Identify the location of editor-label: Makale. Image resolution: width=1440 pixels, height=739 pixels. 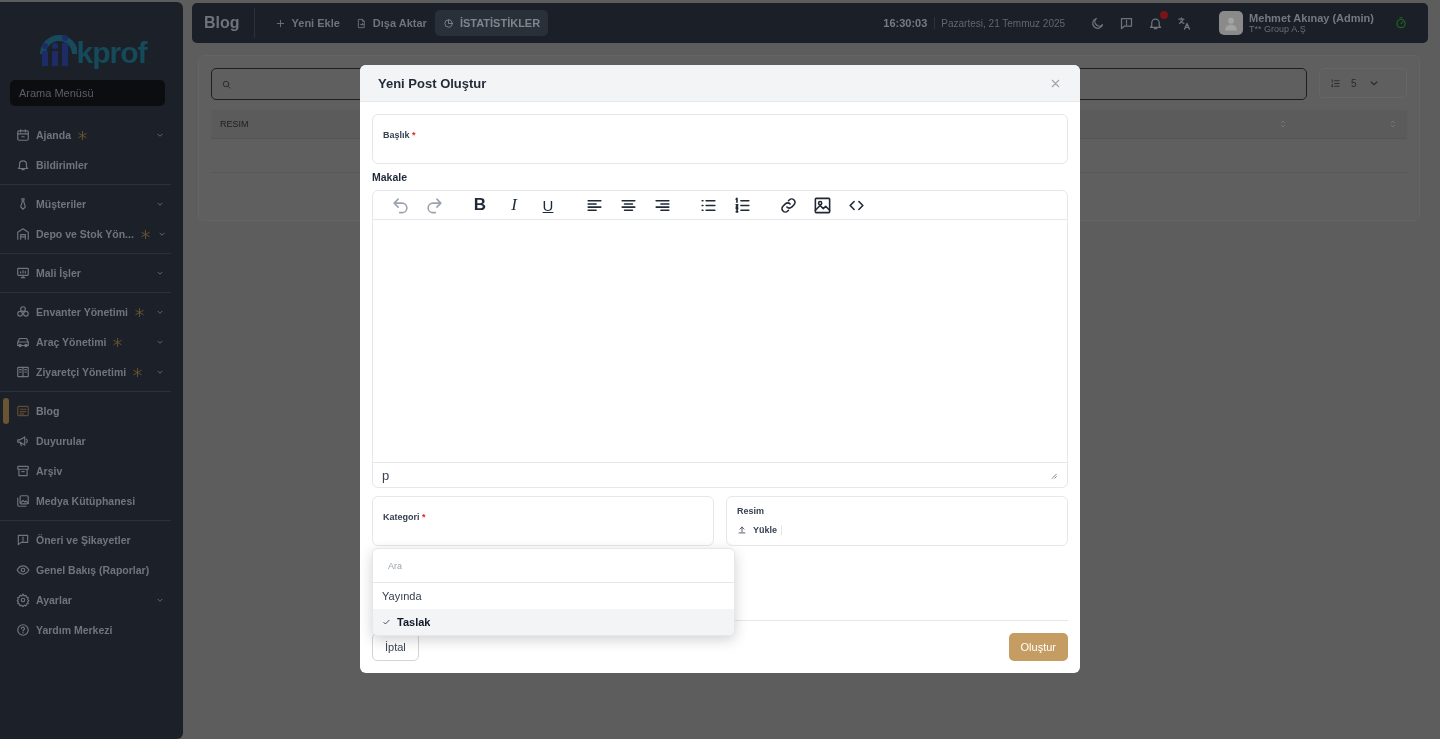
(390, 177).